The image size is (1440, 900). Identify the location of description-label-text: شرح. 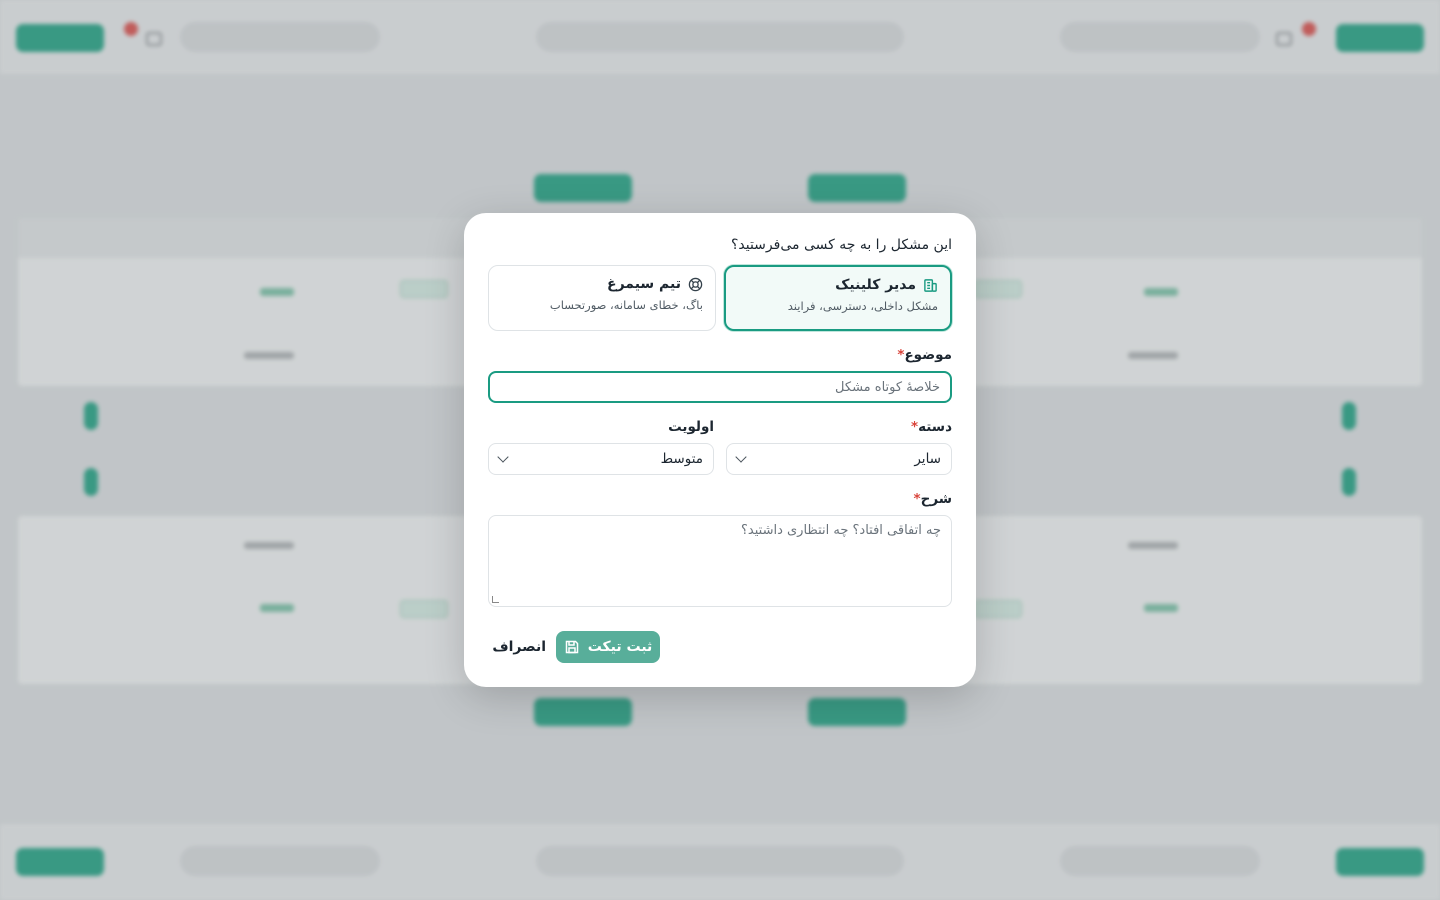
(936, 499).